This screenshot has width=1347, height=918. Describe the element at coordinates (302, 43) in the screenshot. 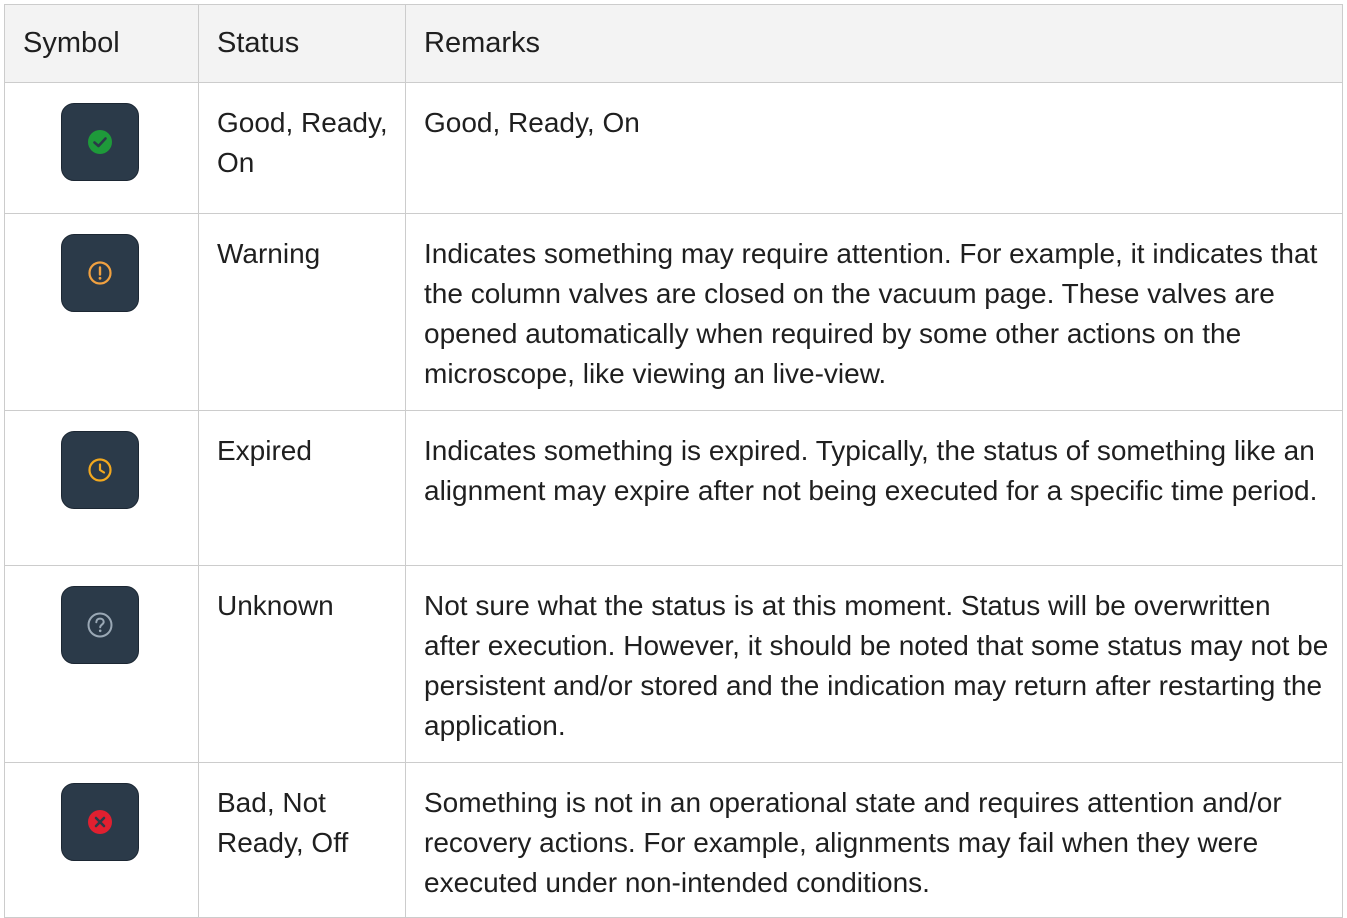

I see `header-status: Status` at that location.